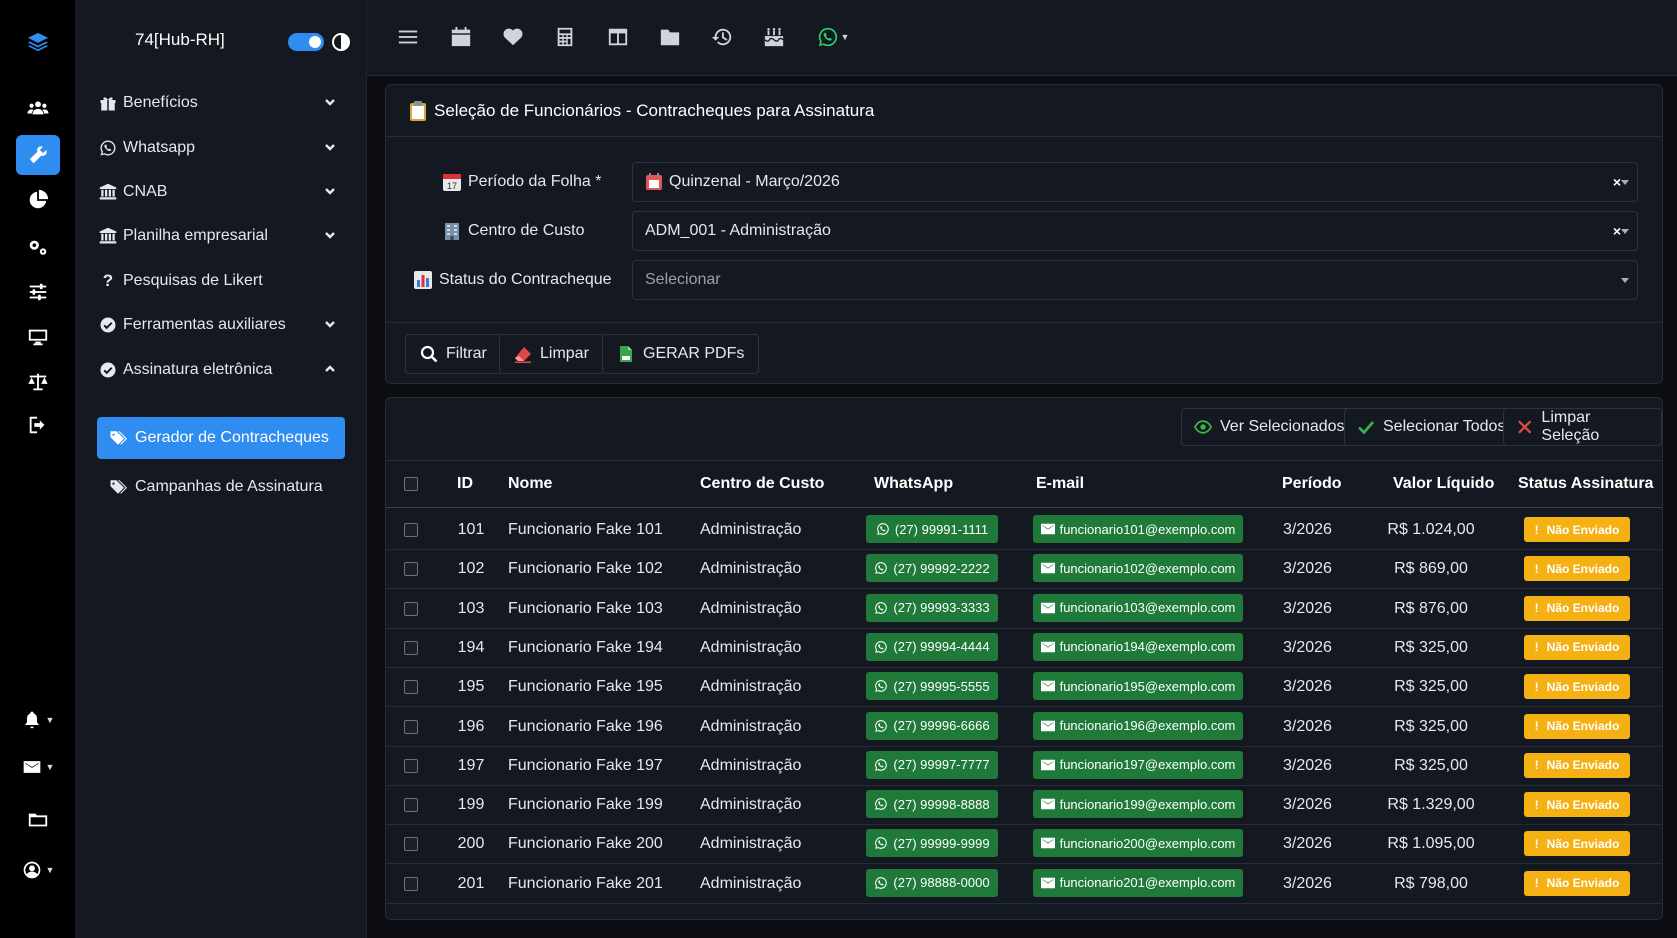  I want to click on sliders-icon, so click(38, 292).